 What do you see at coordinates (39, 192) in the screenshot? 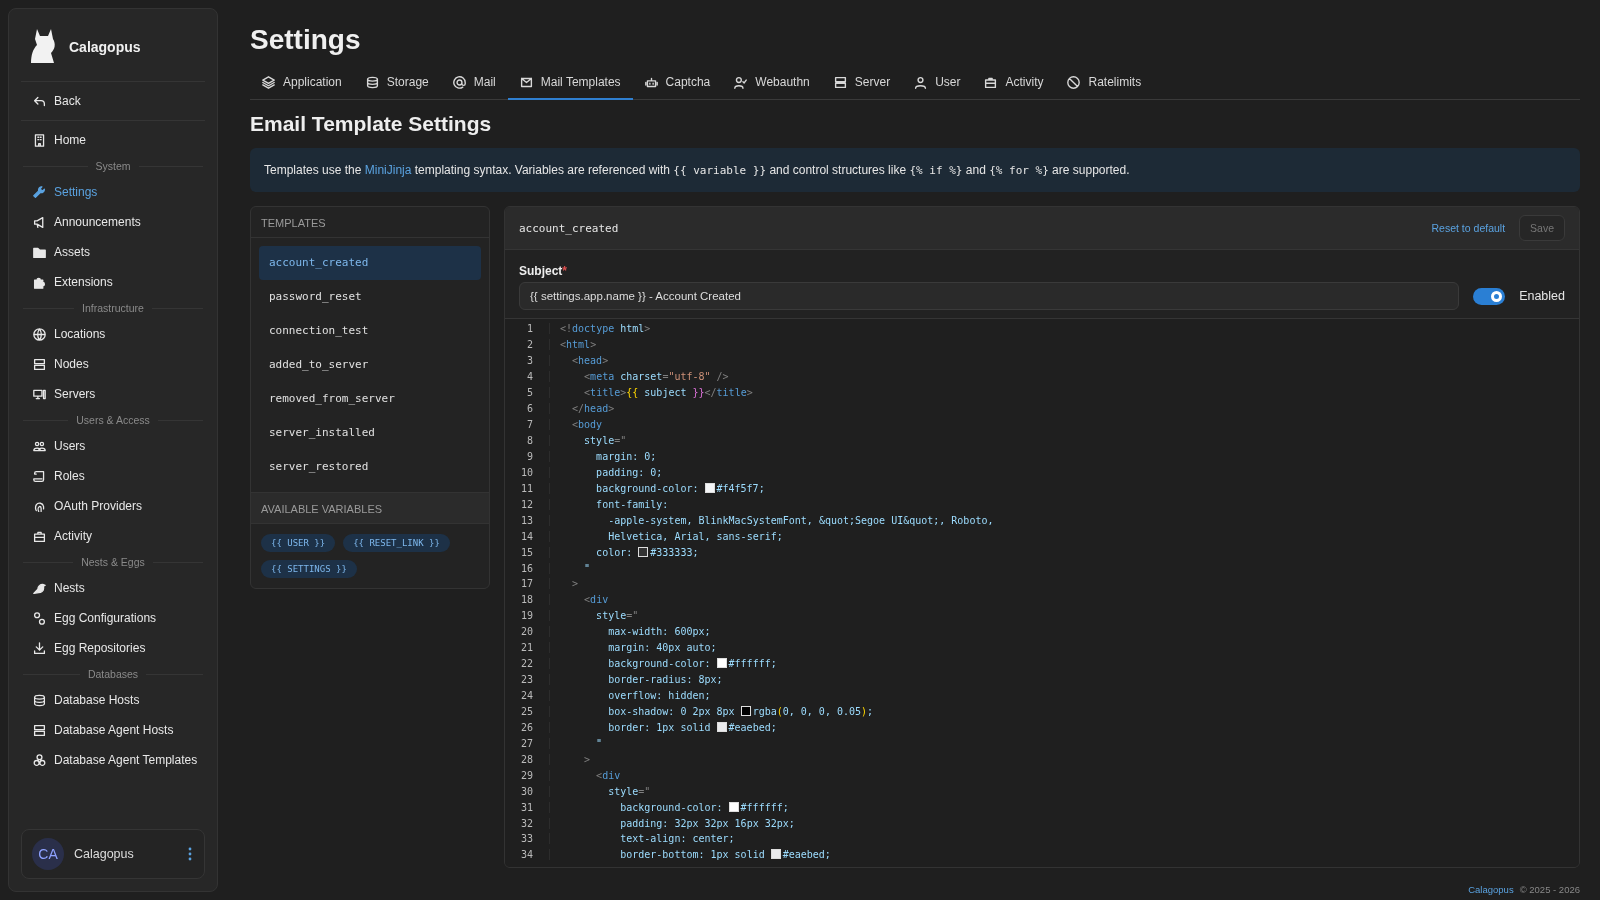
I see `wrench-icon` at bounding box center [39, 192].